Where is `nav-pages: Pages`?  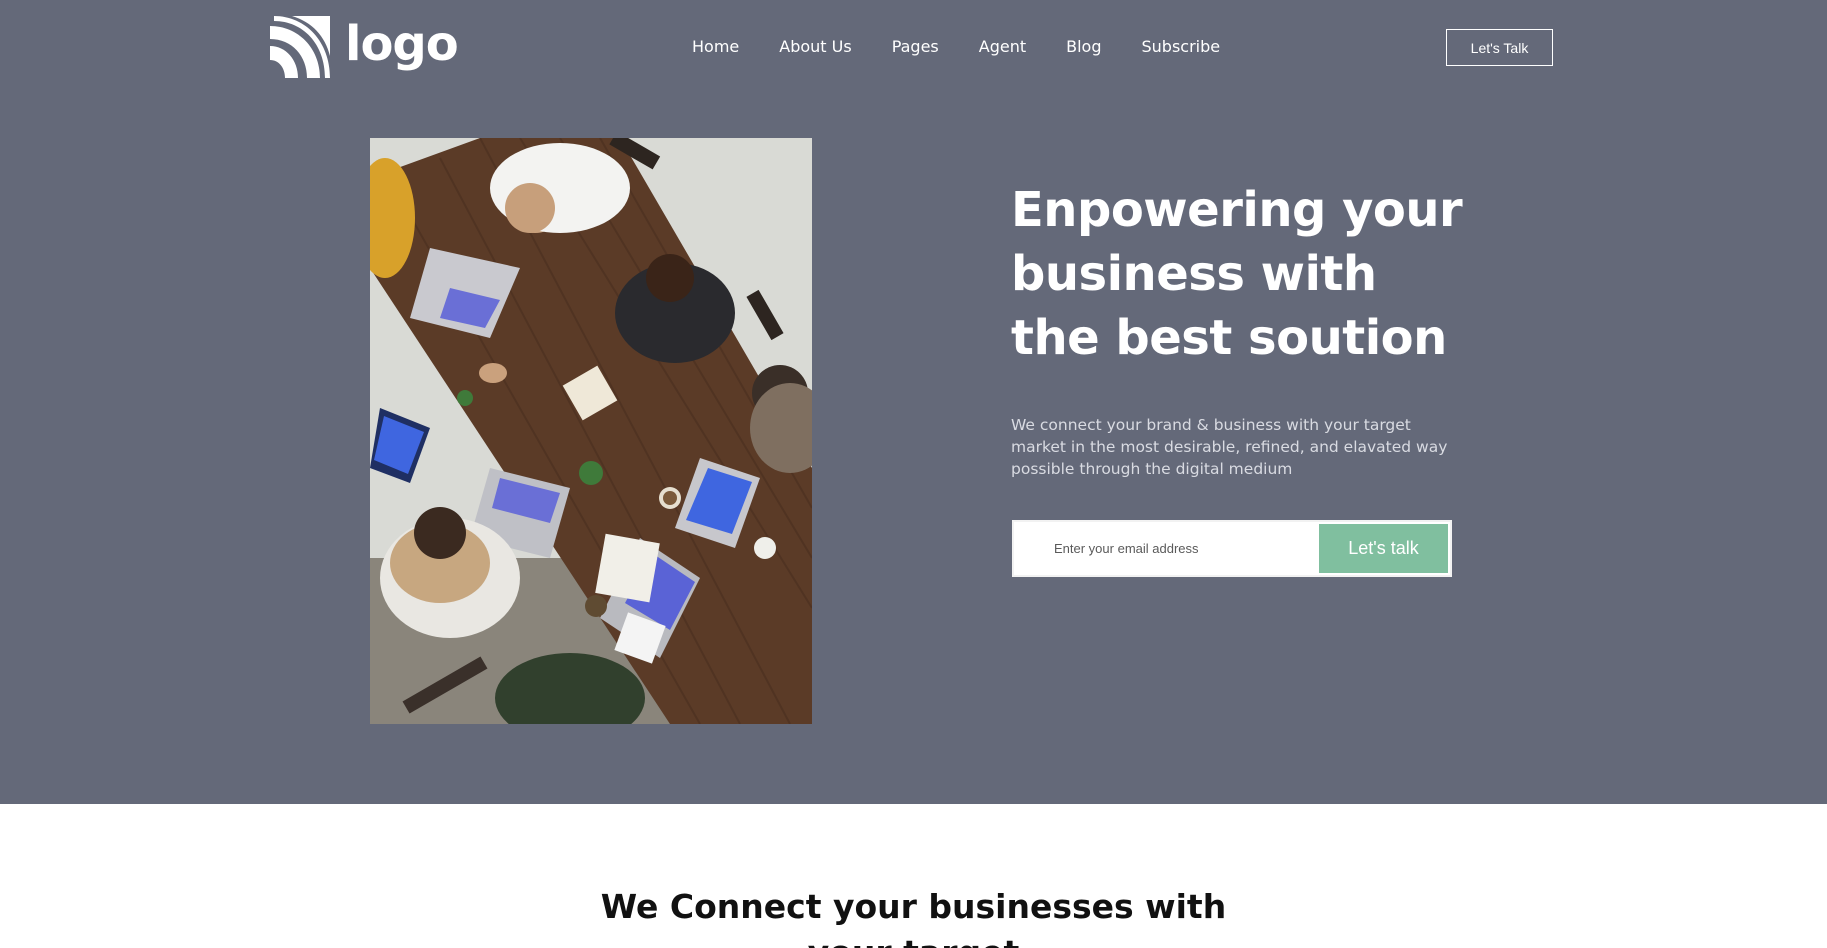 nav-pages: Pages is located at coordinates (915, 47).